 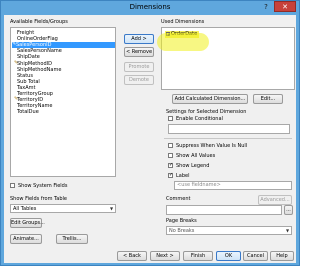 I want to click on help-icon: ?, so click(x=266, y=7).